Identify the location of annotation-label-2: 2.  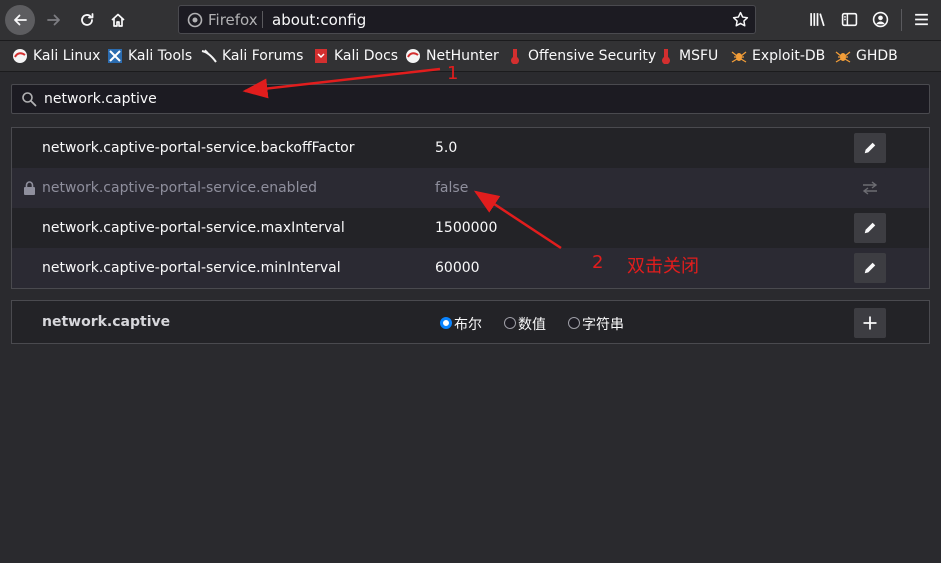
(598, 262).